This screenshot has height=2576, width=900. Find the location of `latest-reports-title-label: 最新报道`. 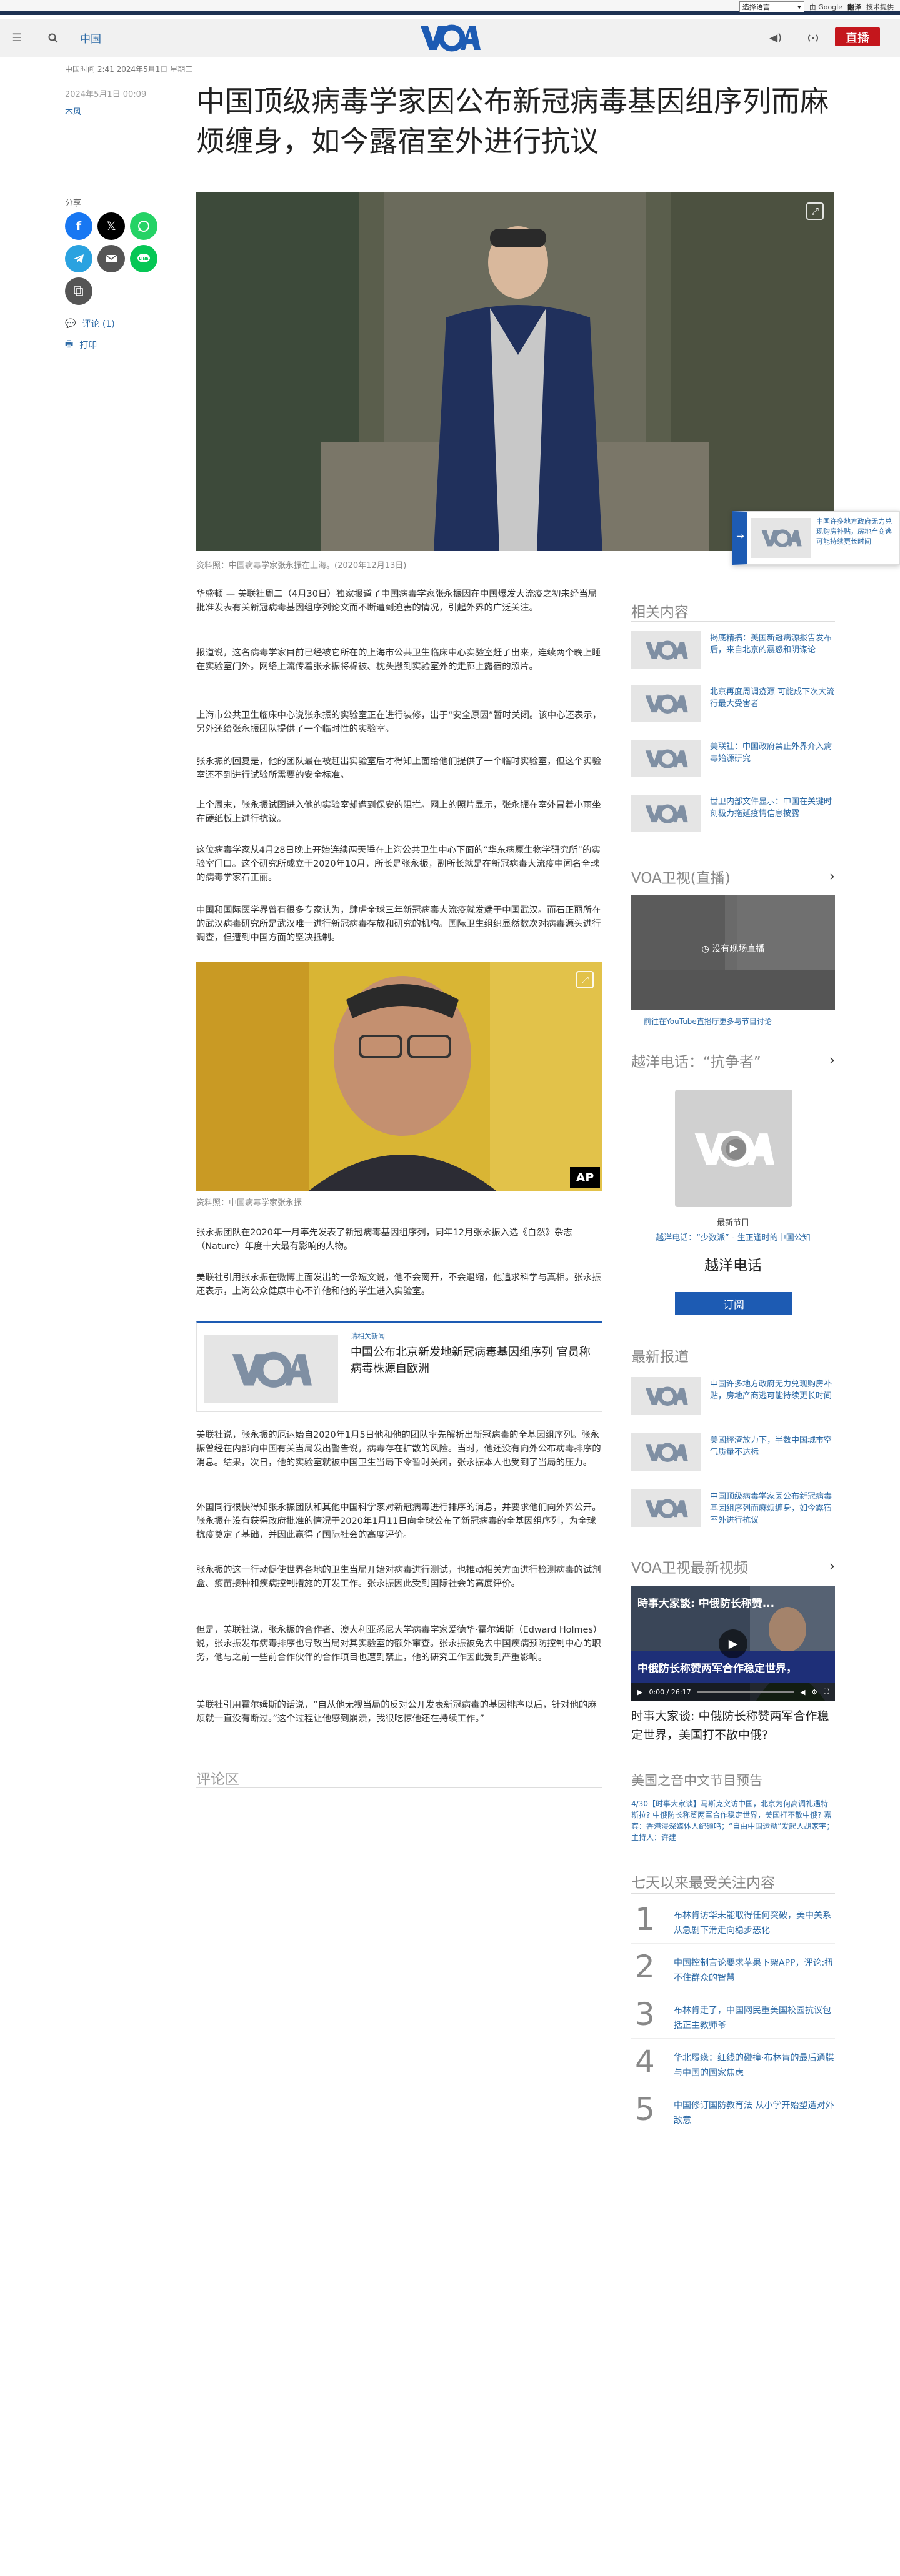

latest-reports-title-label: 最新报道 is located at coordinates (660, 1357).